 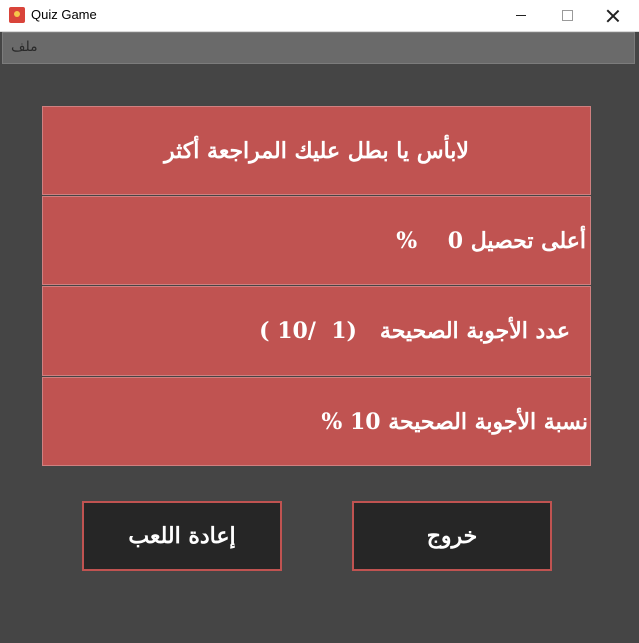 What do you see at coordinates (454, 421) in the screenshot?
I see `correct-percent-text: نسبة الأجوبة الصحيحة 10 %` at bounding box center [454, 421].